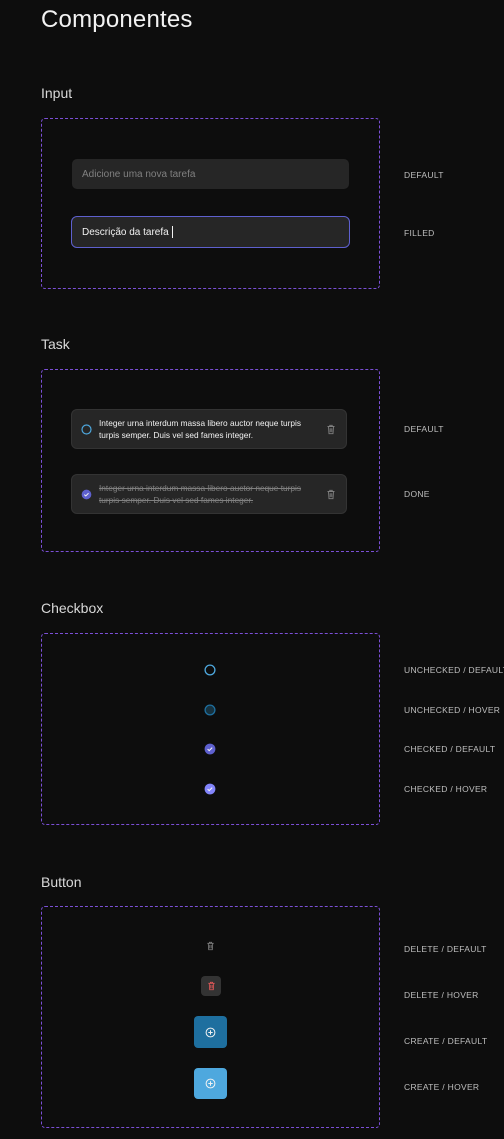 The image size is (504, 1139). Describe the element at coordinates (452, 710) in the screenshot. I see `state-label-unchecked-hover: UNCHECKED / HOVER` at that location.